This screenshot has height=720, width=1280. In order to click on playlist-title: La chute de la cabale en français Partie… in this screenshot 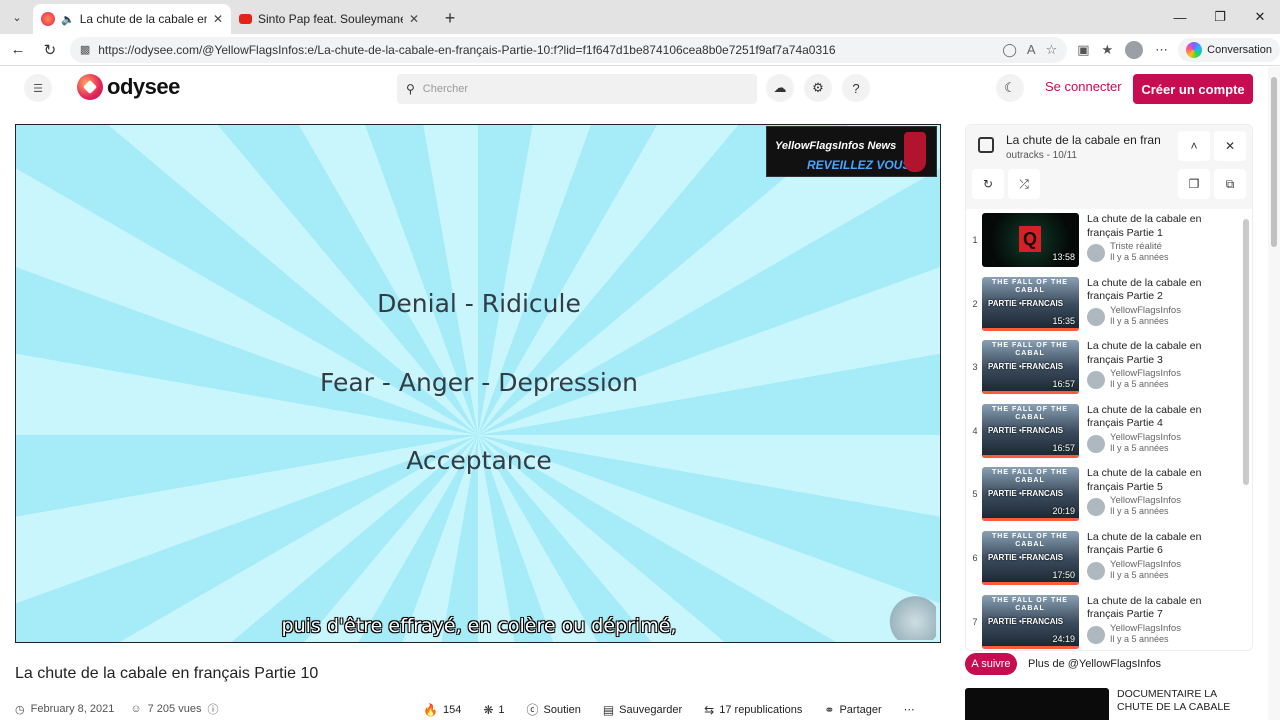, I will do `click(1083, 140)`.